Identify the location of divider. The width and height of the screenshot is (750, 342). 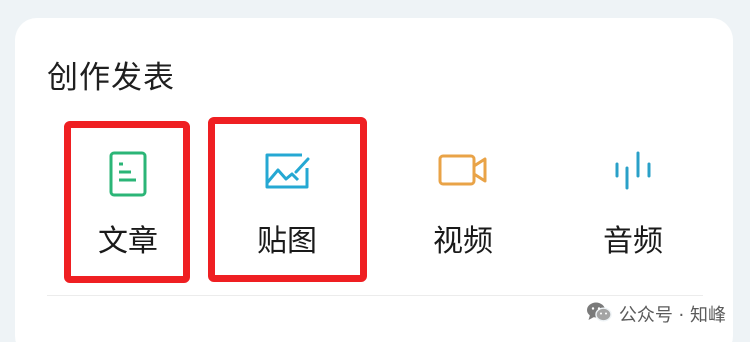
(375, 295).